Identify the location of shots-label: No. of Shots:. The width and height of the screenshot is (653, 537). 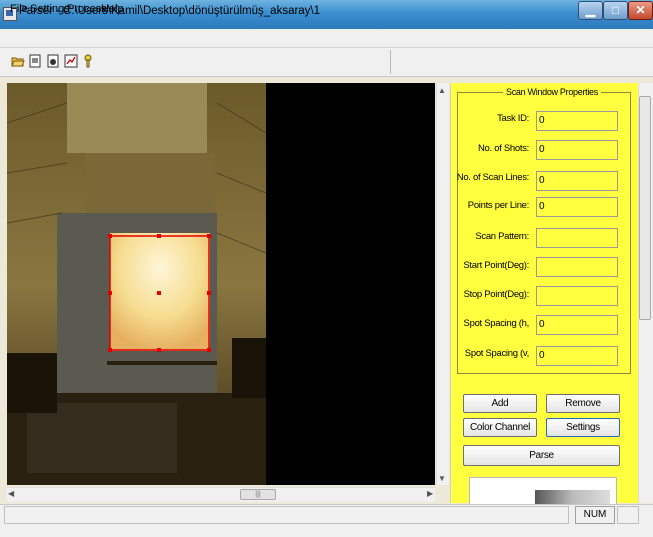
(503, 148).